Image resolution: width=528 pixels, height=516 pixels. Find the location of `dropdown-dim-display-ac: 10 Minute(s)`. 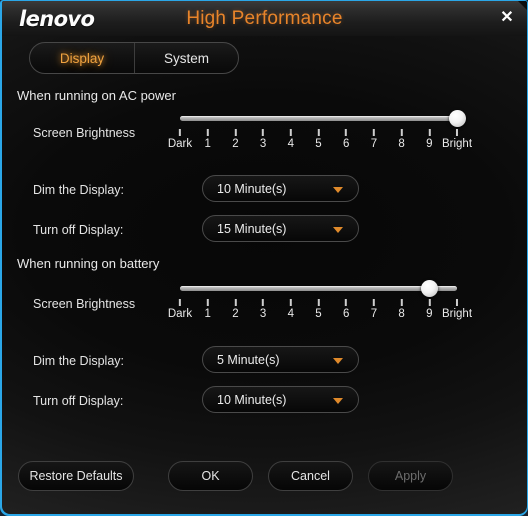

dropdown-dim-display-ac: 10 Minute(s) is located at coordinates (280, 188).